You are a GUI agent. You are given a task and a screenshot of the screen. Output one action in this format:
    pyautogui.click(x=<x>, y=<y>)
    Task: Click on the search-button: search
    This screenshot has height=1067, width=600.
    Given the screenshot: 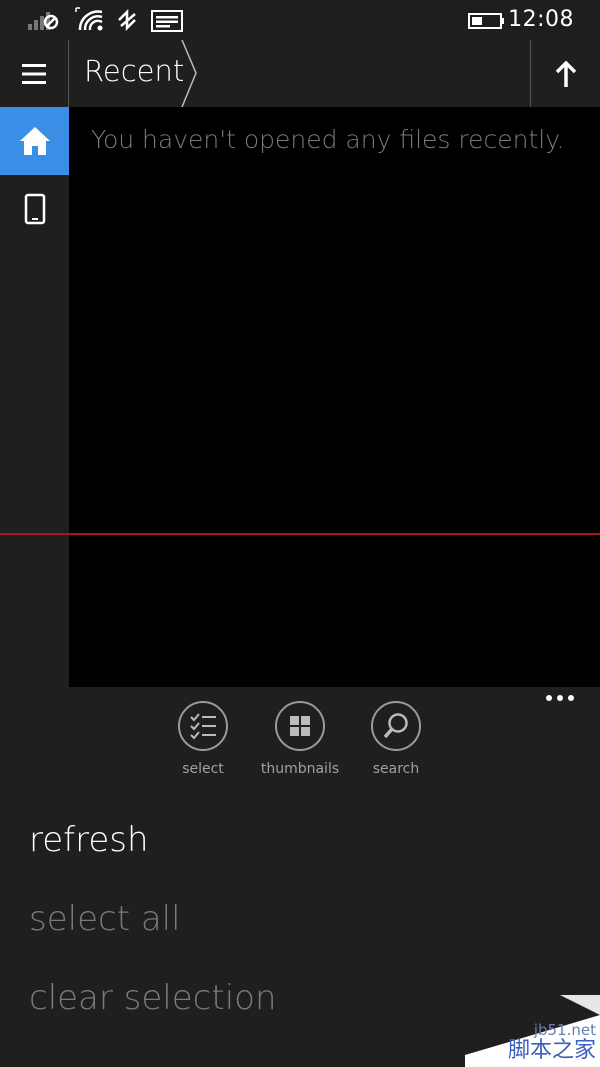 What is the action you would take?
    pyautogui.click(x=396, y=739)
    